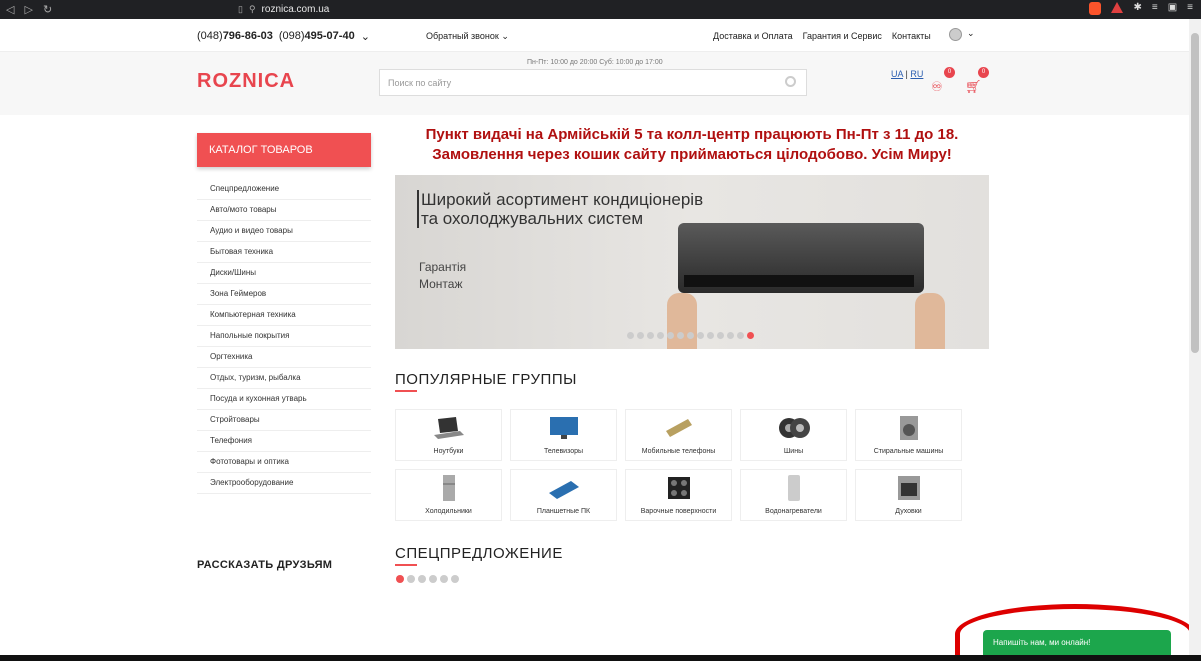 This screenshot has height=661, width=1201. I want to click on category-item: Фототовары и оптика, so click(284, 462).